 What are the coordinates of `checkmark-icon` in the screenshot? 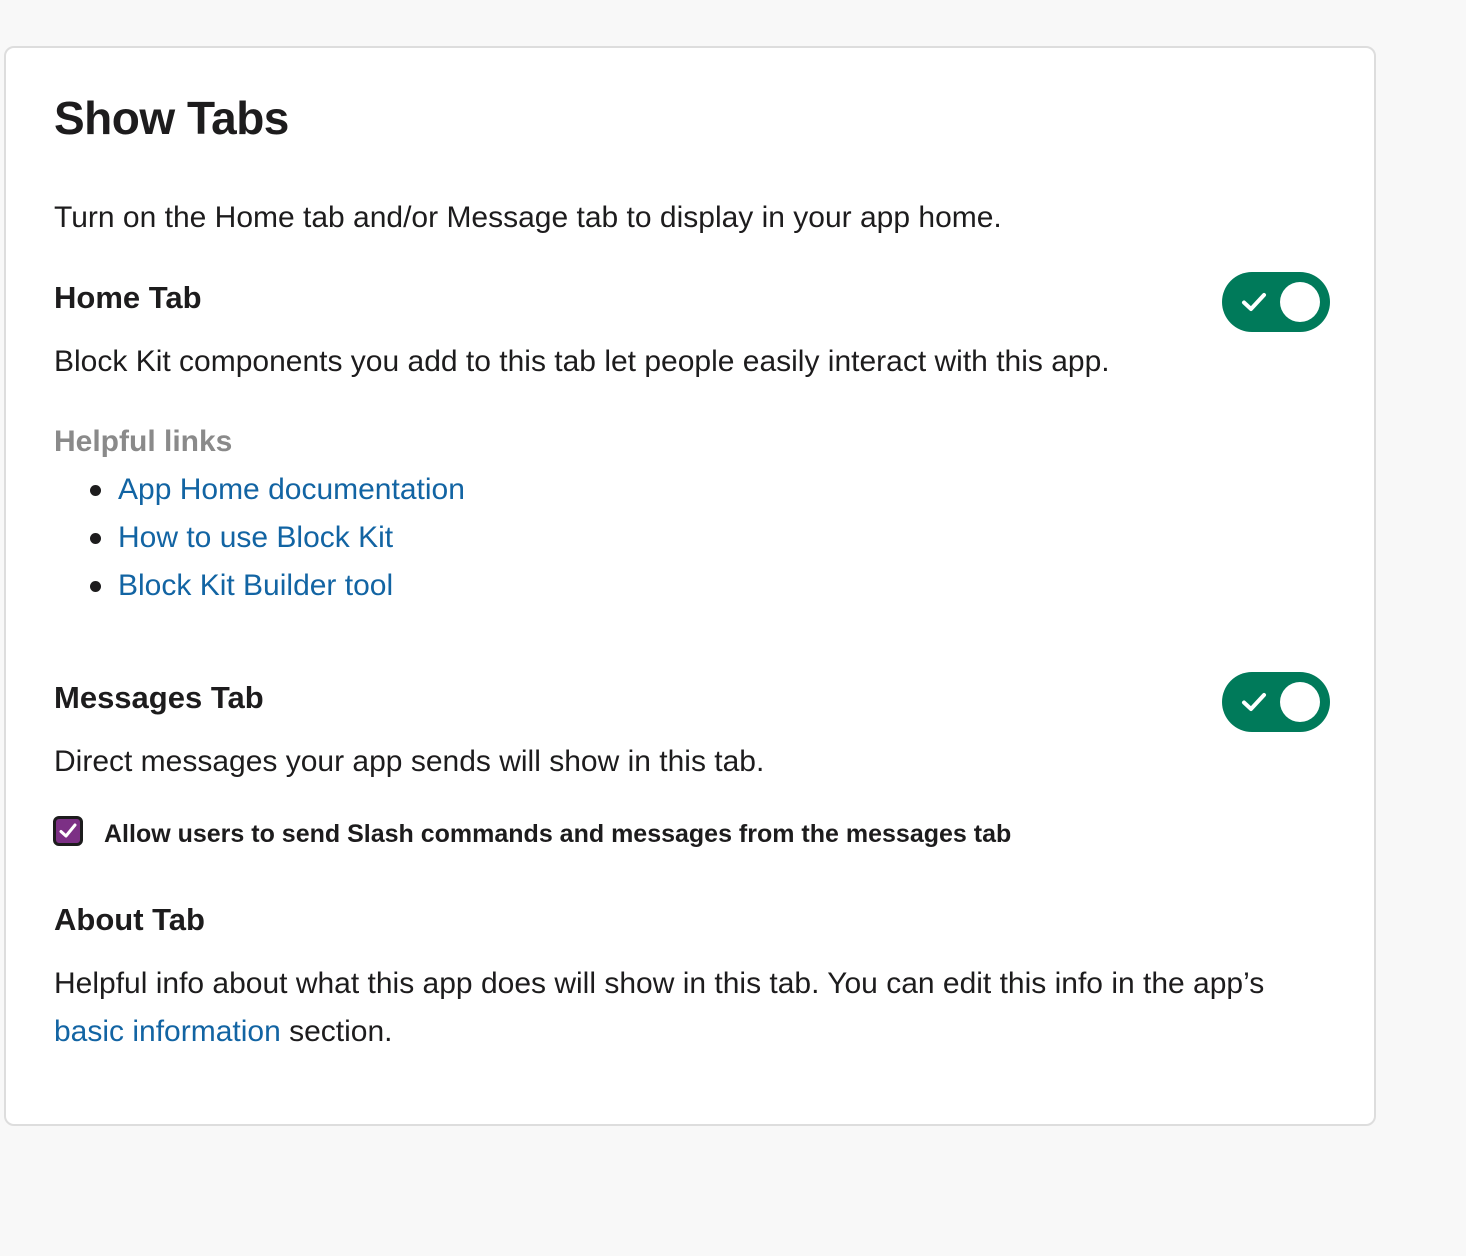 It's located at (68, 830).